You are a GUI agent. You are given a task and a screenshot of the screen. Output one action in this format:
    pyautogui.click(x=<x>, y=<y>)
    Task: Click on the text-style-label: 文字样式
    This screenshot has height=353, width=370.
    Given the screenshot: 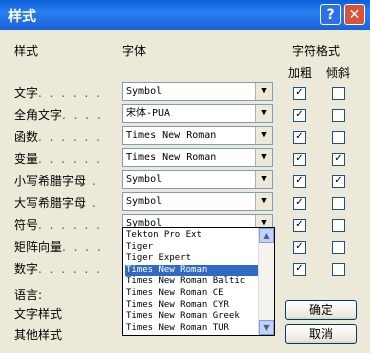 What is the action you would take?
    pyautogui.click(x=38, y=314)
    